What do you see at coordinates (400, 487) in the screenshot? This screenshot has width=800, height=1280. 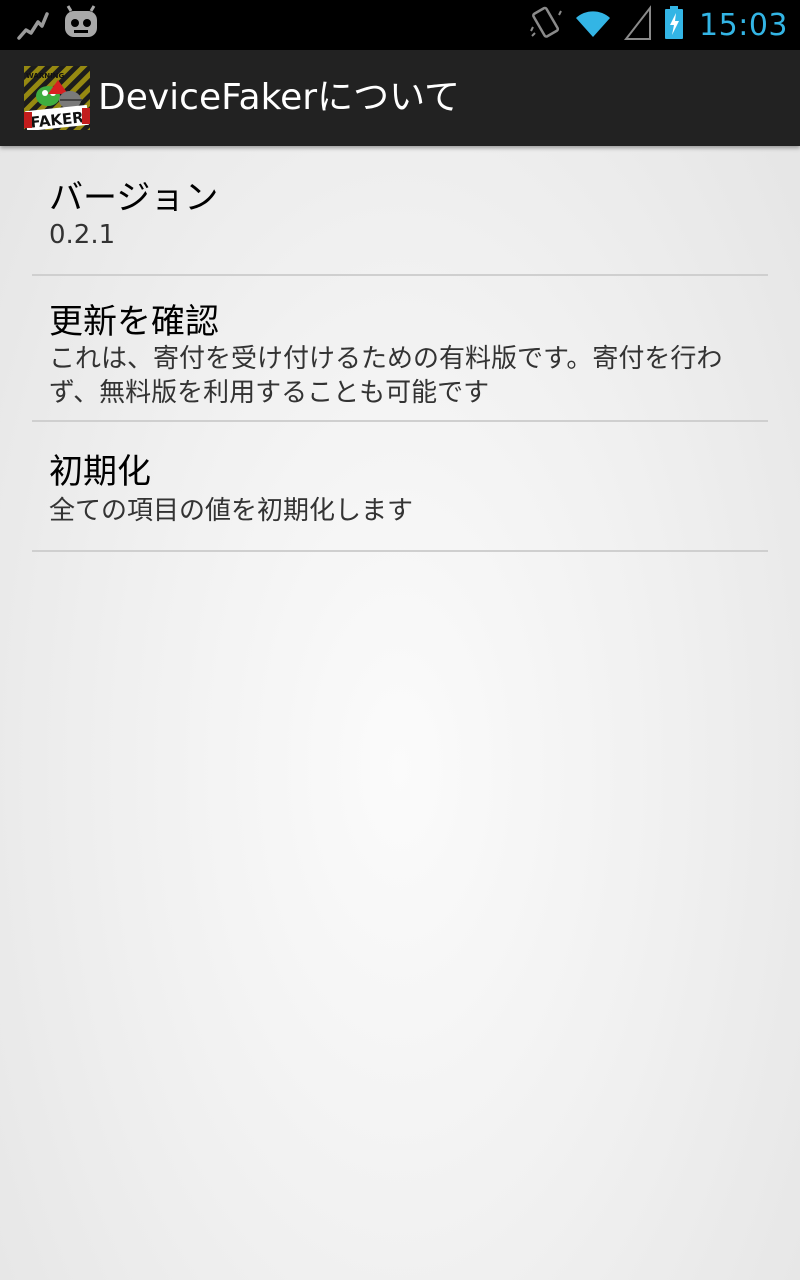 I see `preference-reset: 初期化 全ての項目の値を初期化します` at bounding box center [400, 487].